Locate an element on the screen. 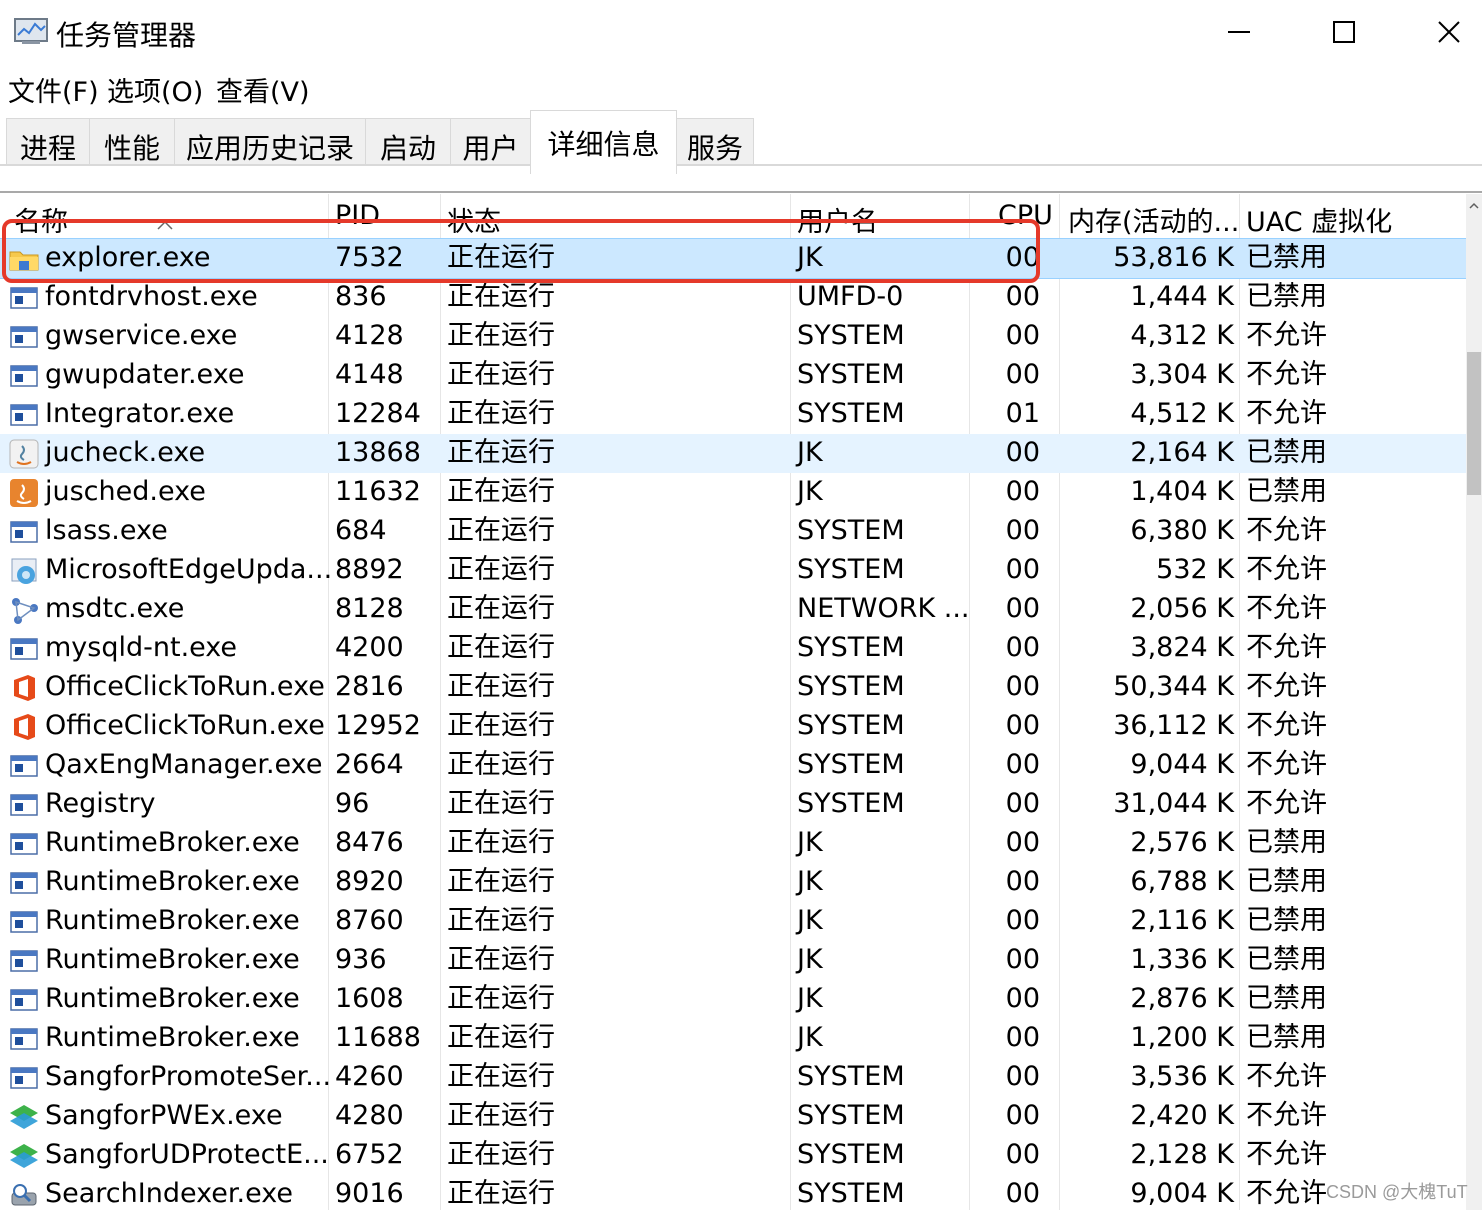 The image size is (1482, 1214). table-row: Registry 96 正在运行 SYSTEM 00 31,044 K 不允许 is located at coordinates (733, 804).